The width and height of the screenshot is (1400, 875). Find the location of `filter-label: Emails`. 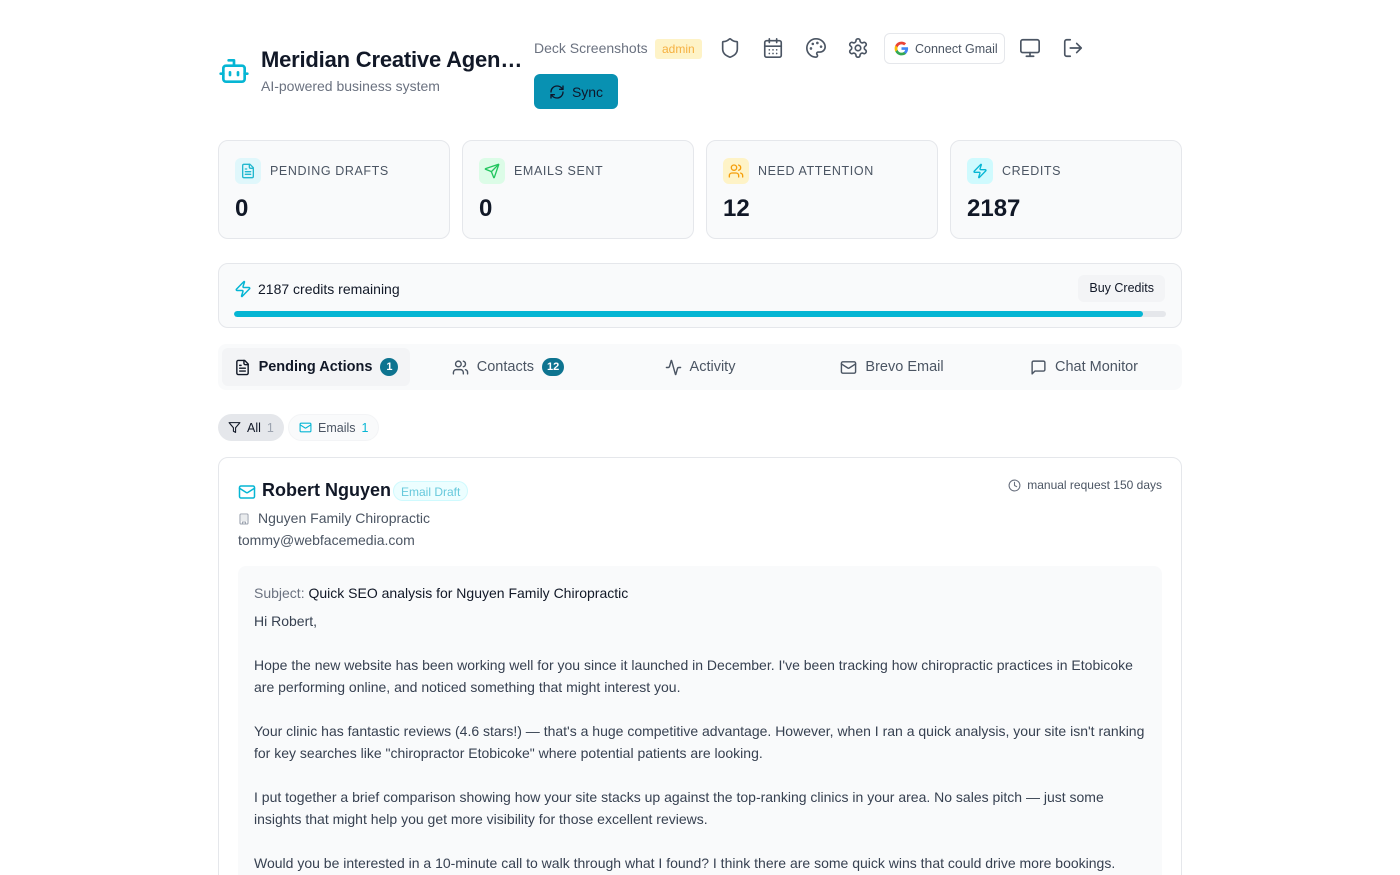

filter-label: Emails is located at coordinates (337, 427).